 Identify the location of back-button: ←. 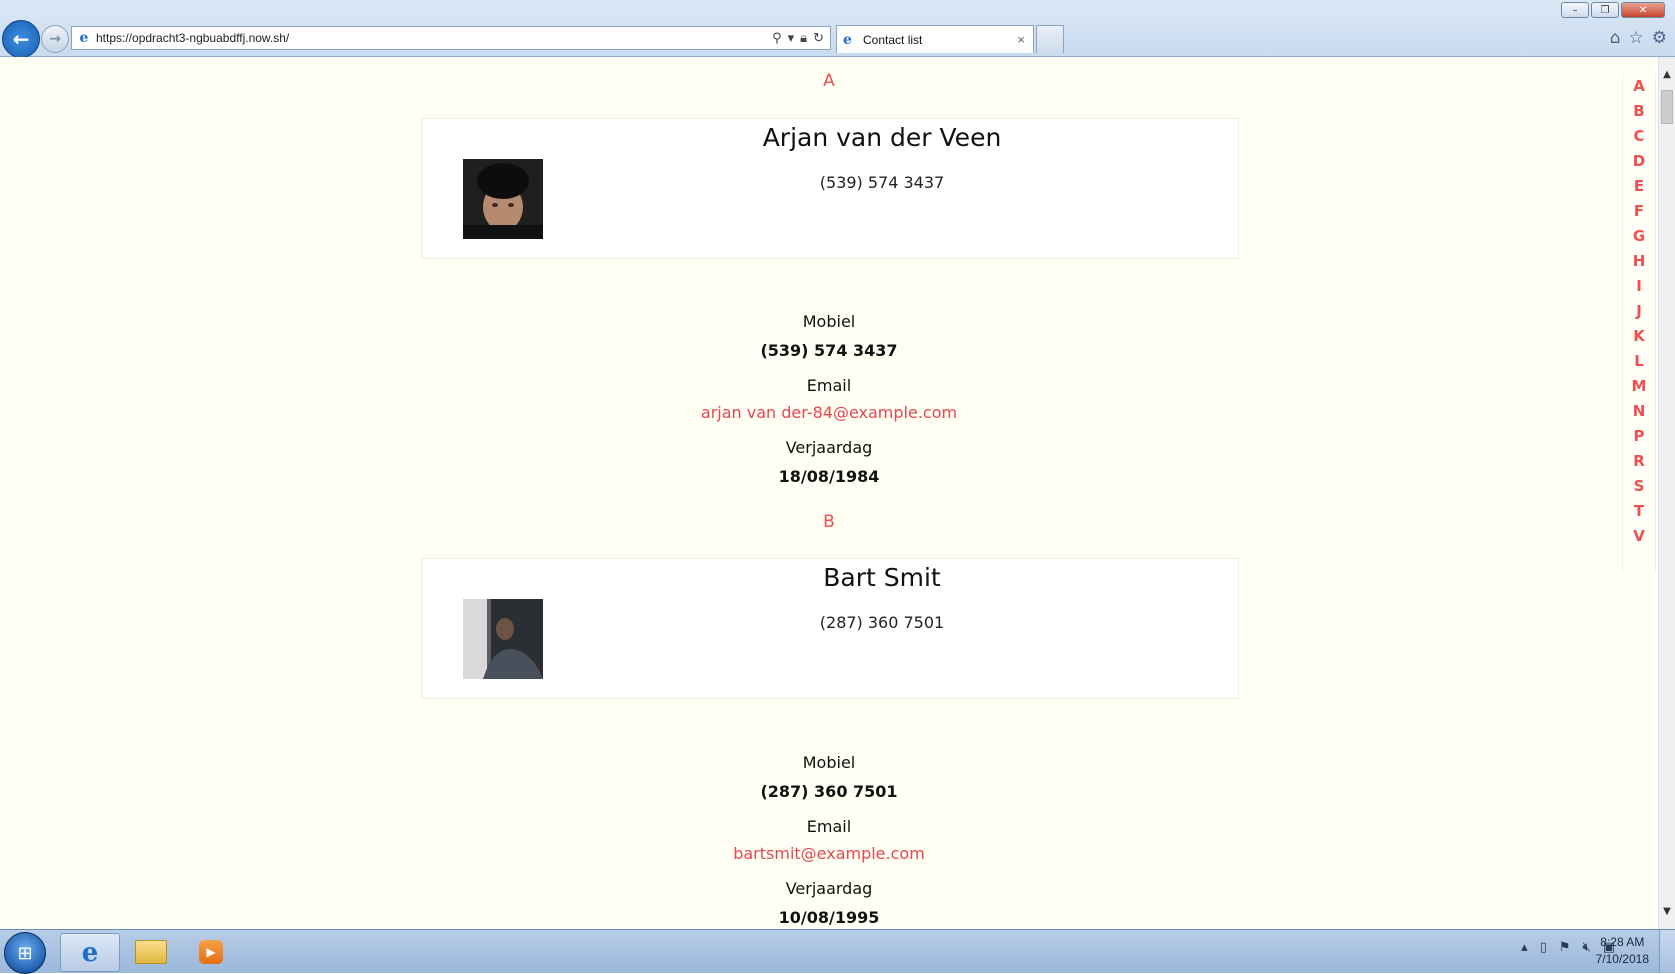
(21, 39).